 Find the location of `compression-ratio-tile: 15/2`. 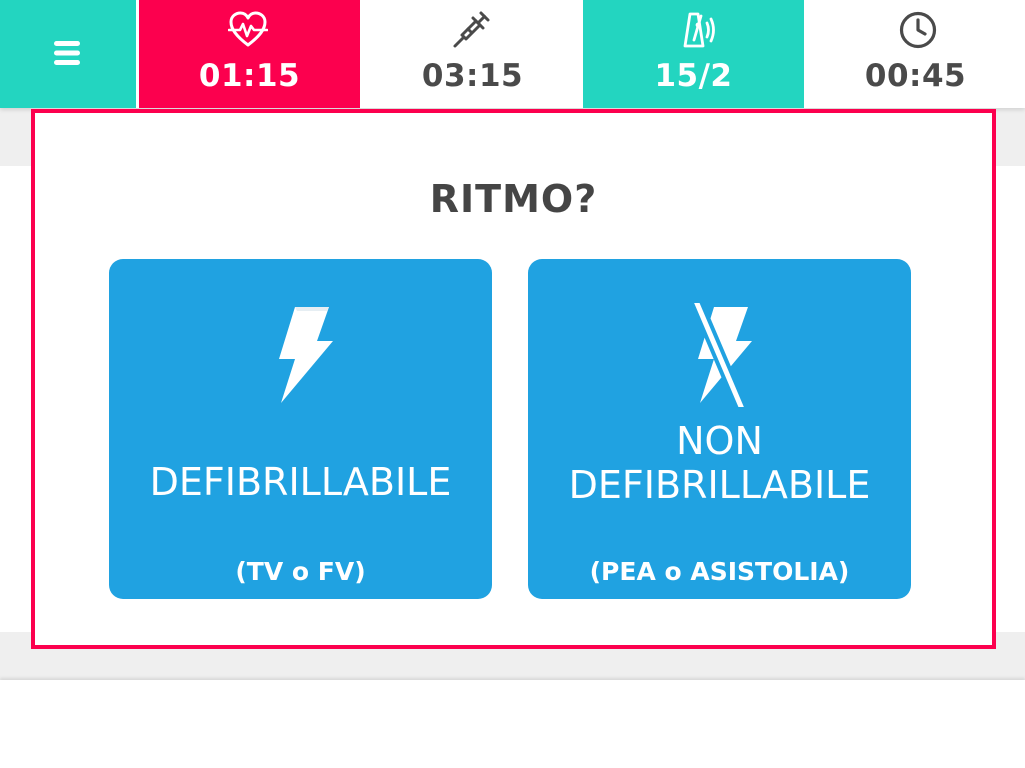

compression-ratio-tile: 15/2 is located at coordinates (693, 54).